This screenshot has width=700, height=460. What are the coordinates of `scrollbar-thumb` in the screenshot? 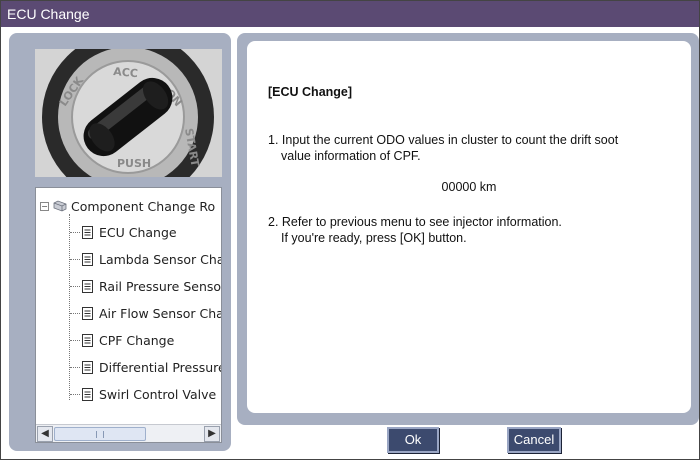 It's located at (100, 434).